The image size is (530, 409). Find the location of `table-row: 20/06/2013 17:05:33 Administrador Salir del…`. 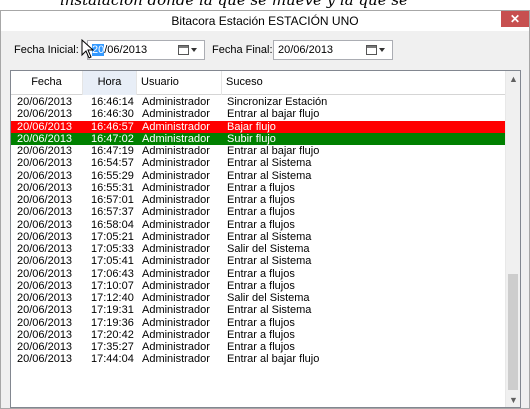

table-row: 20/06/2013 17:05:33 Administrador Salir del… is located at coordinates (258, 249).